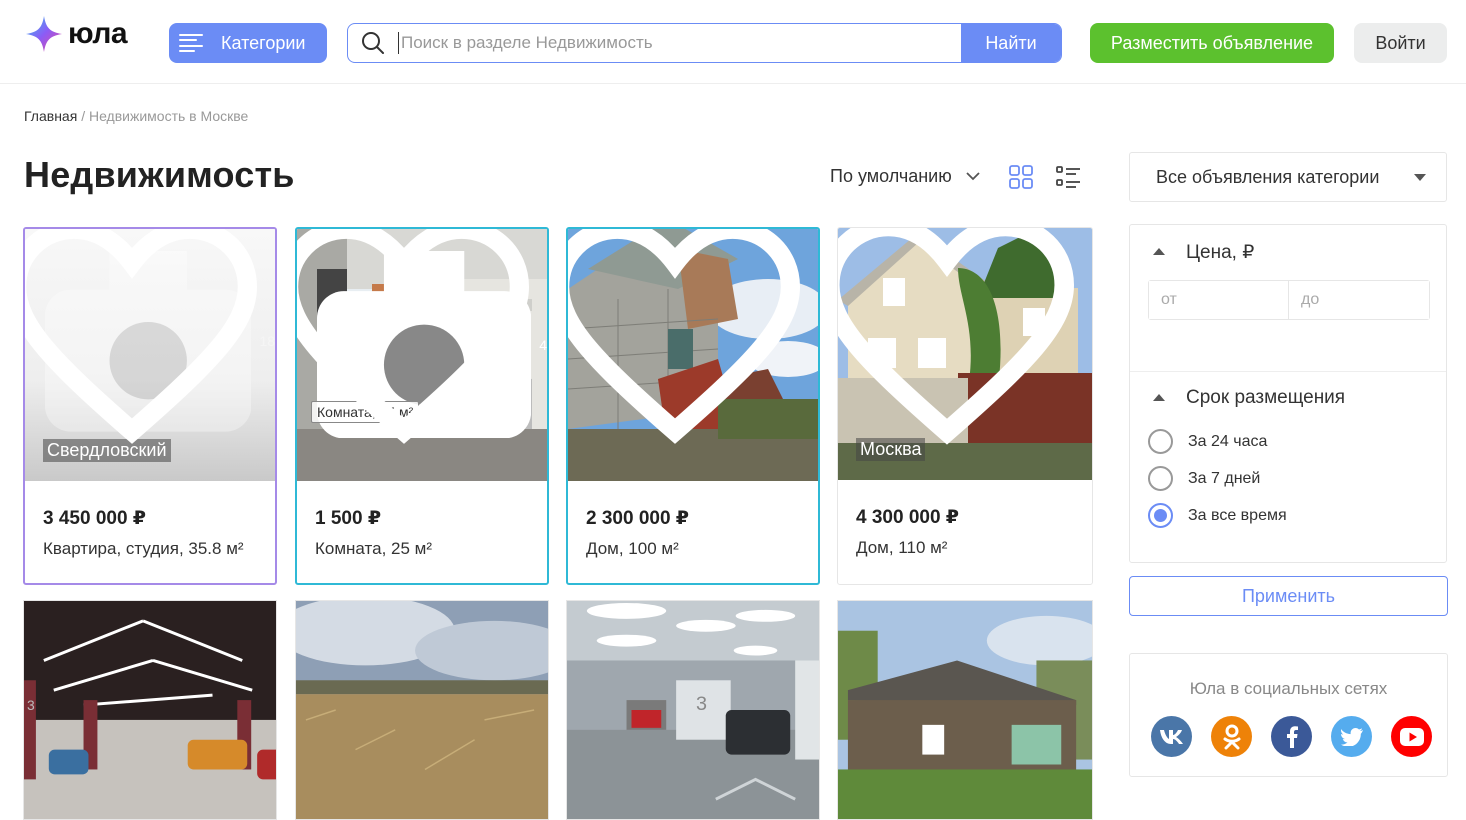 Image resolution: width=1466 pixels, height=820 pixels. What do you see at coordinates (1212, 43) in the screenshot?
I see `post-ad-button: Разместить объявление` at bounding box center [1212, 43].